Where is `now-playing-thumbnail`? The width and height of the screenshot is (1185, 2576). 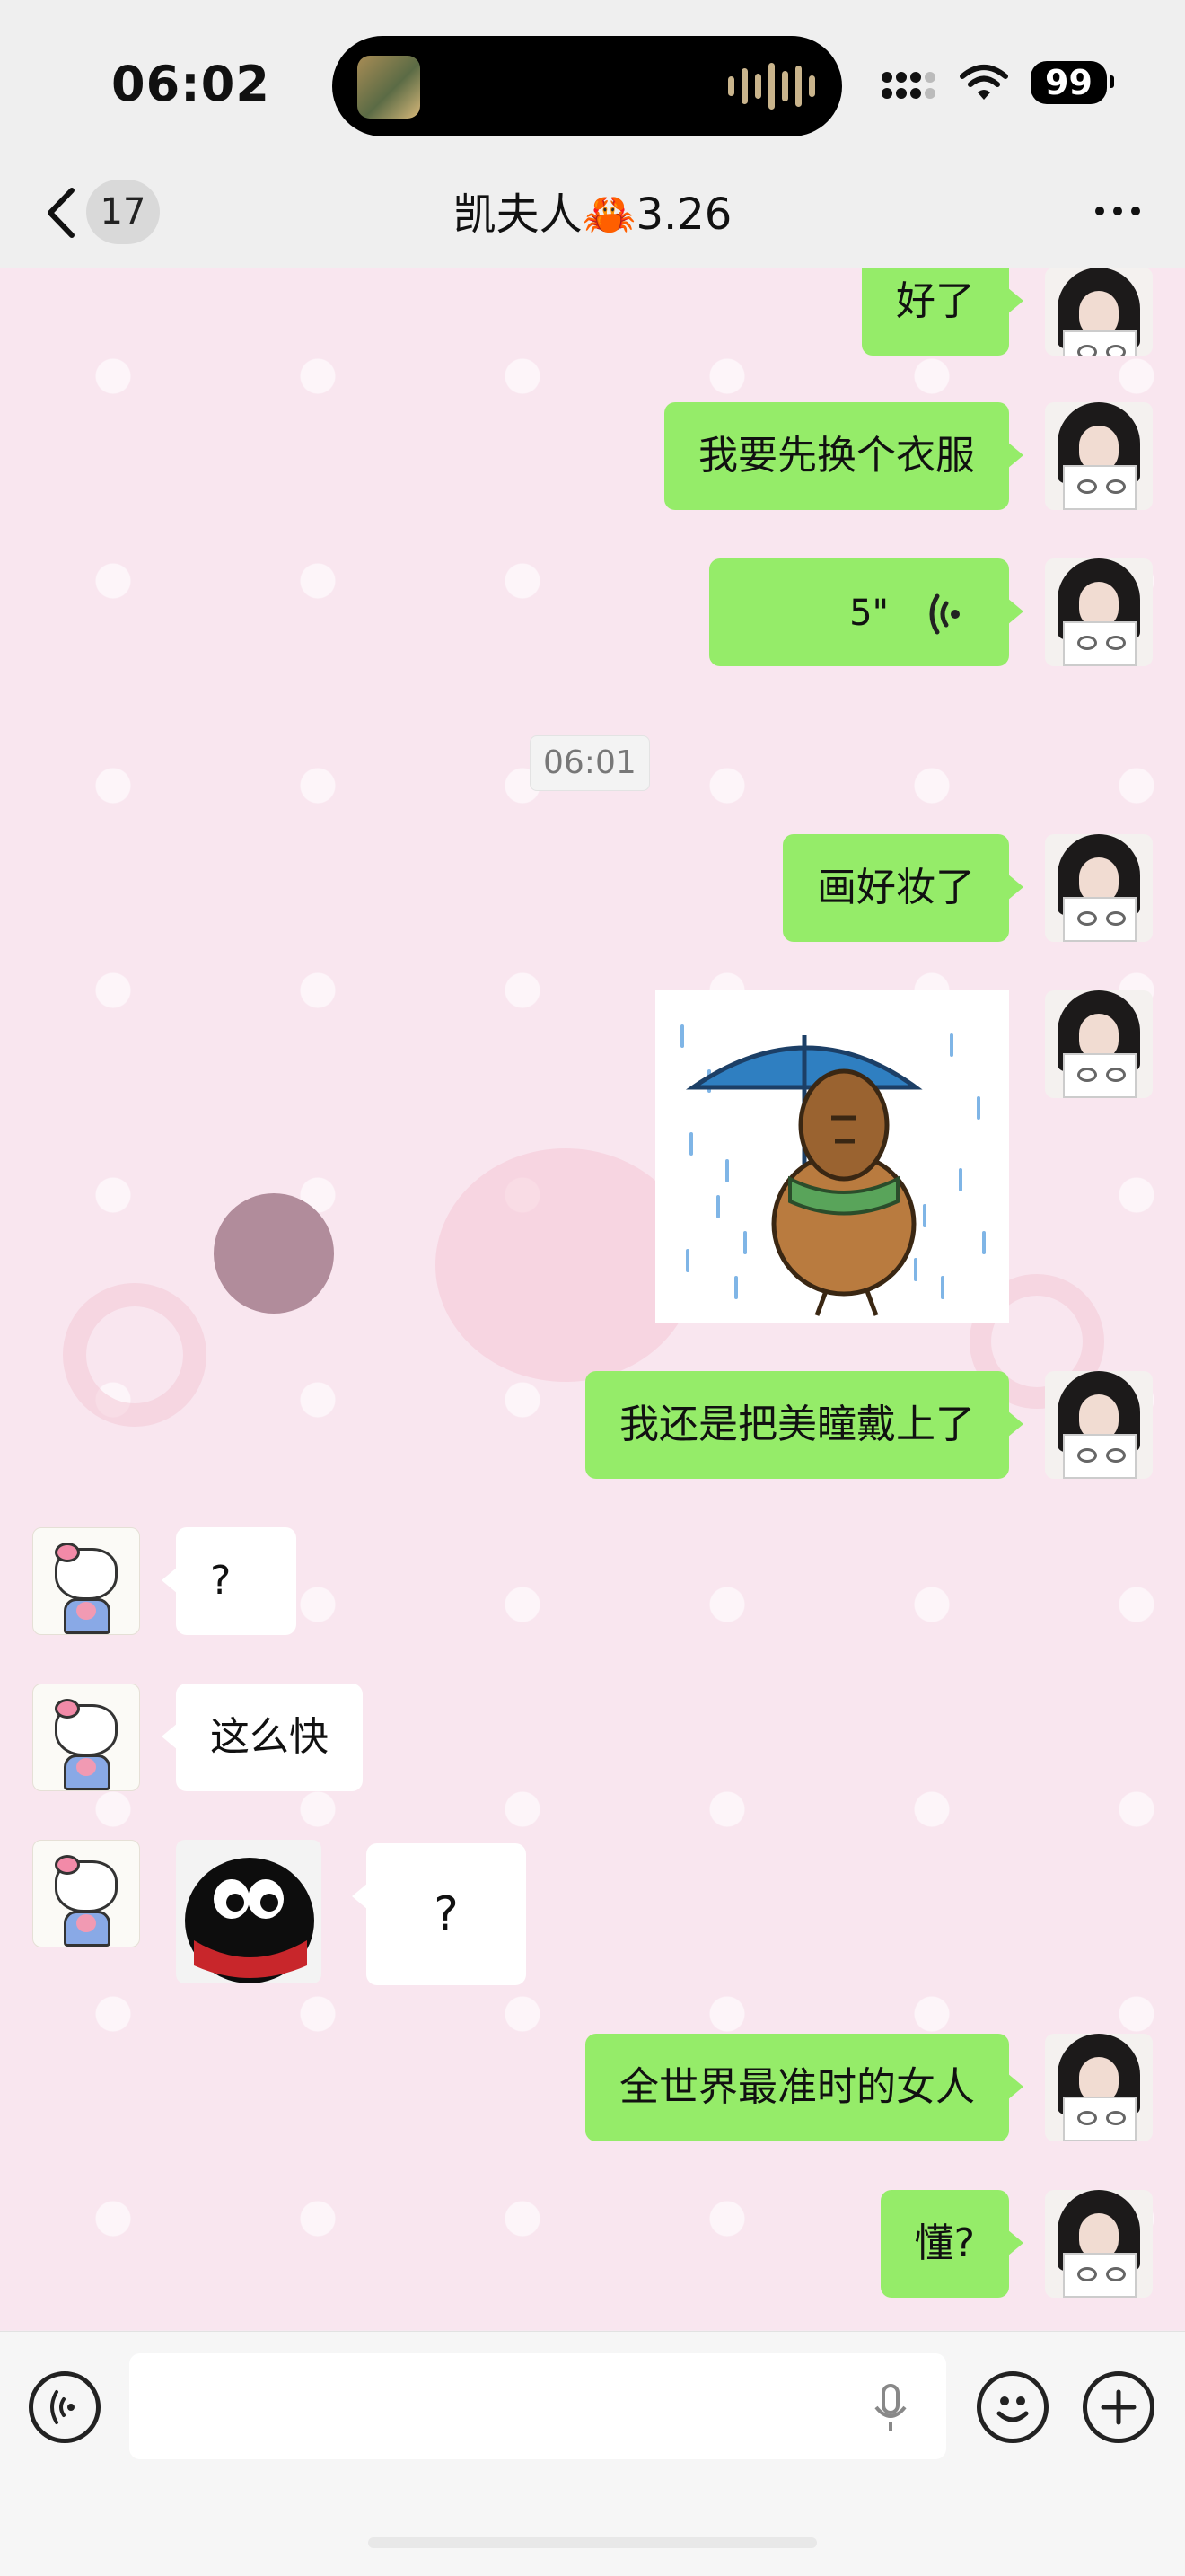
now-playing-thumbnail is located at coordinates (388, 87).